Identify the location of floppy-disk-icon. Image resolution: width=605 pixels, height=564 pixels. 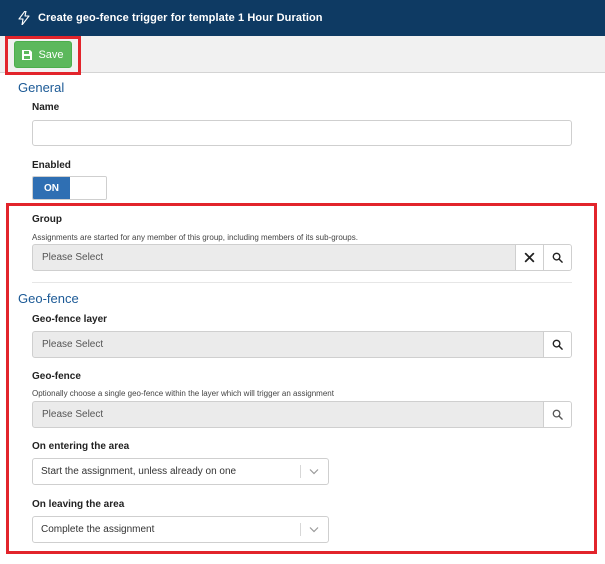
(27, 54).